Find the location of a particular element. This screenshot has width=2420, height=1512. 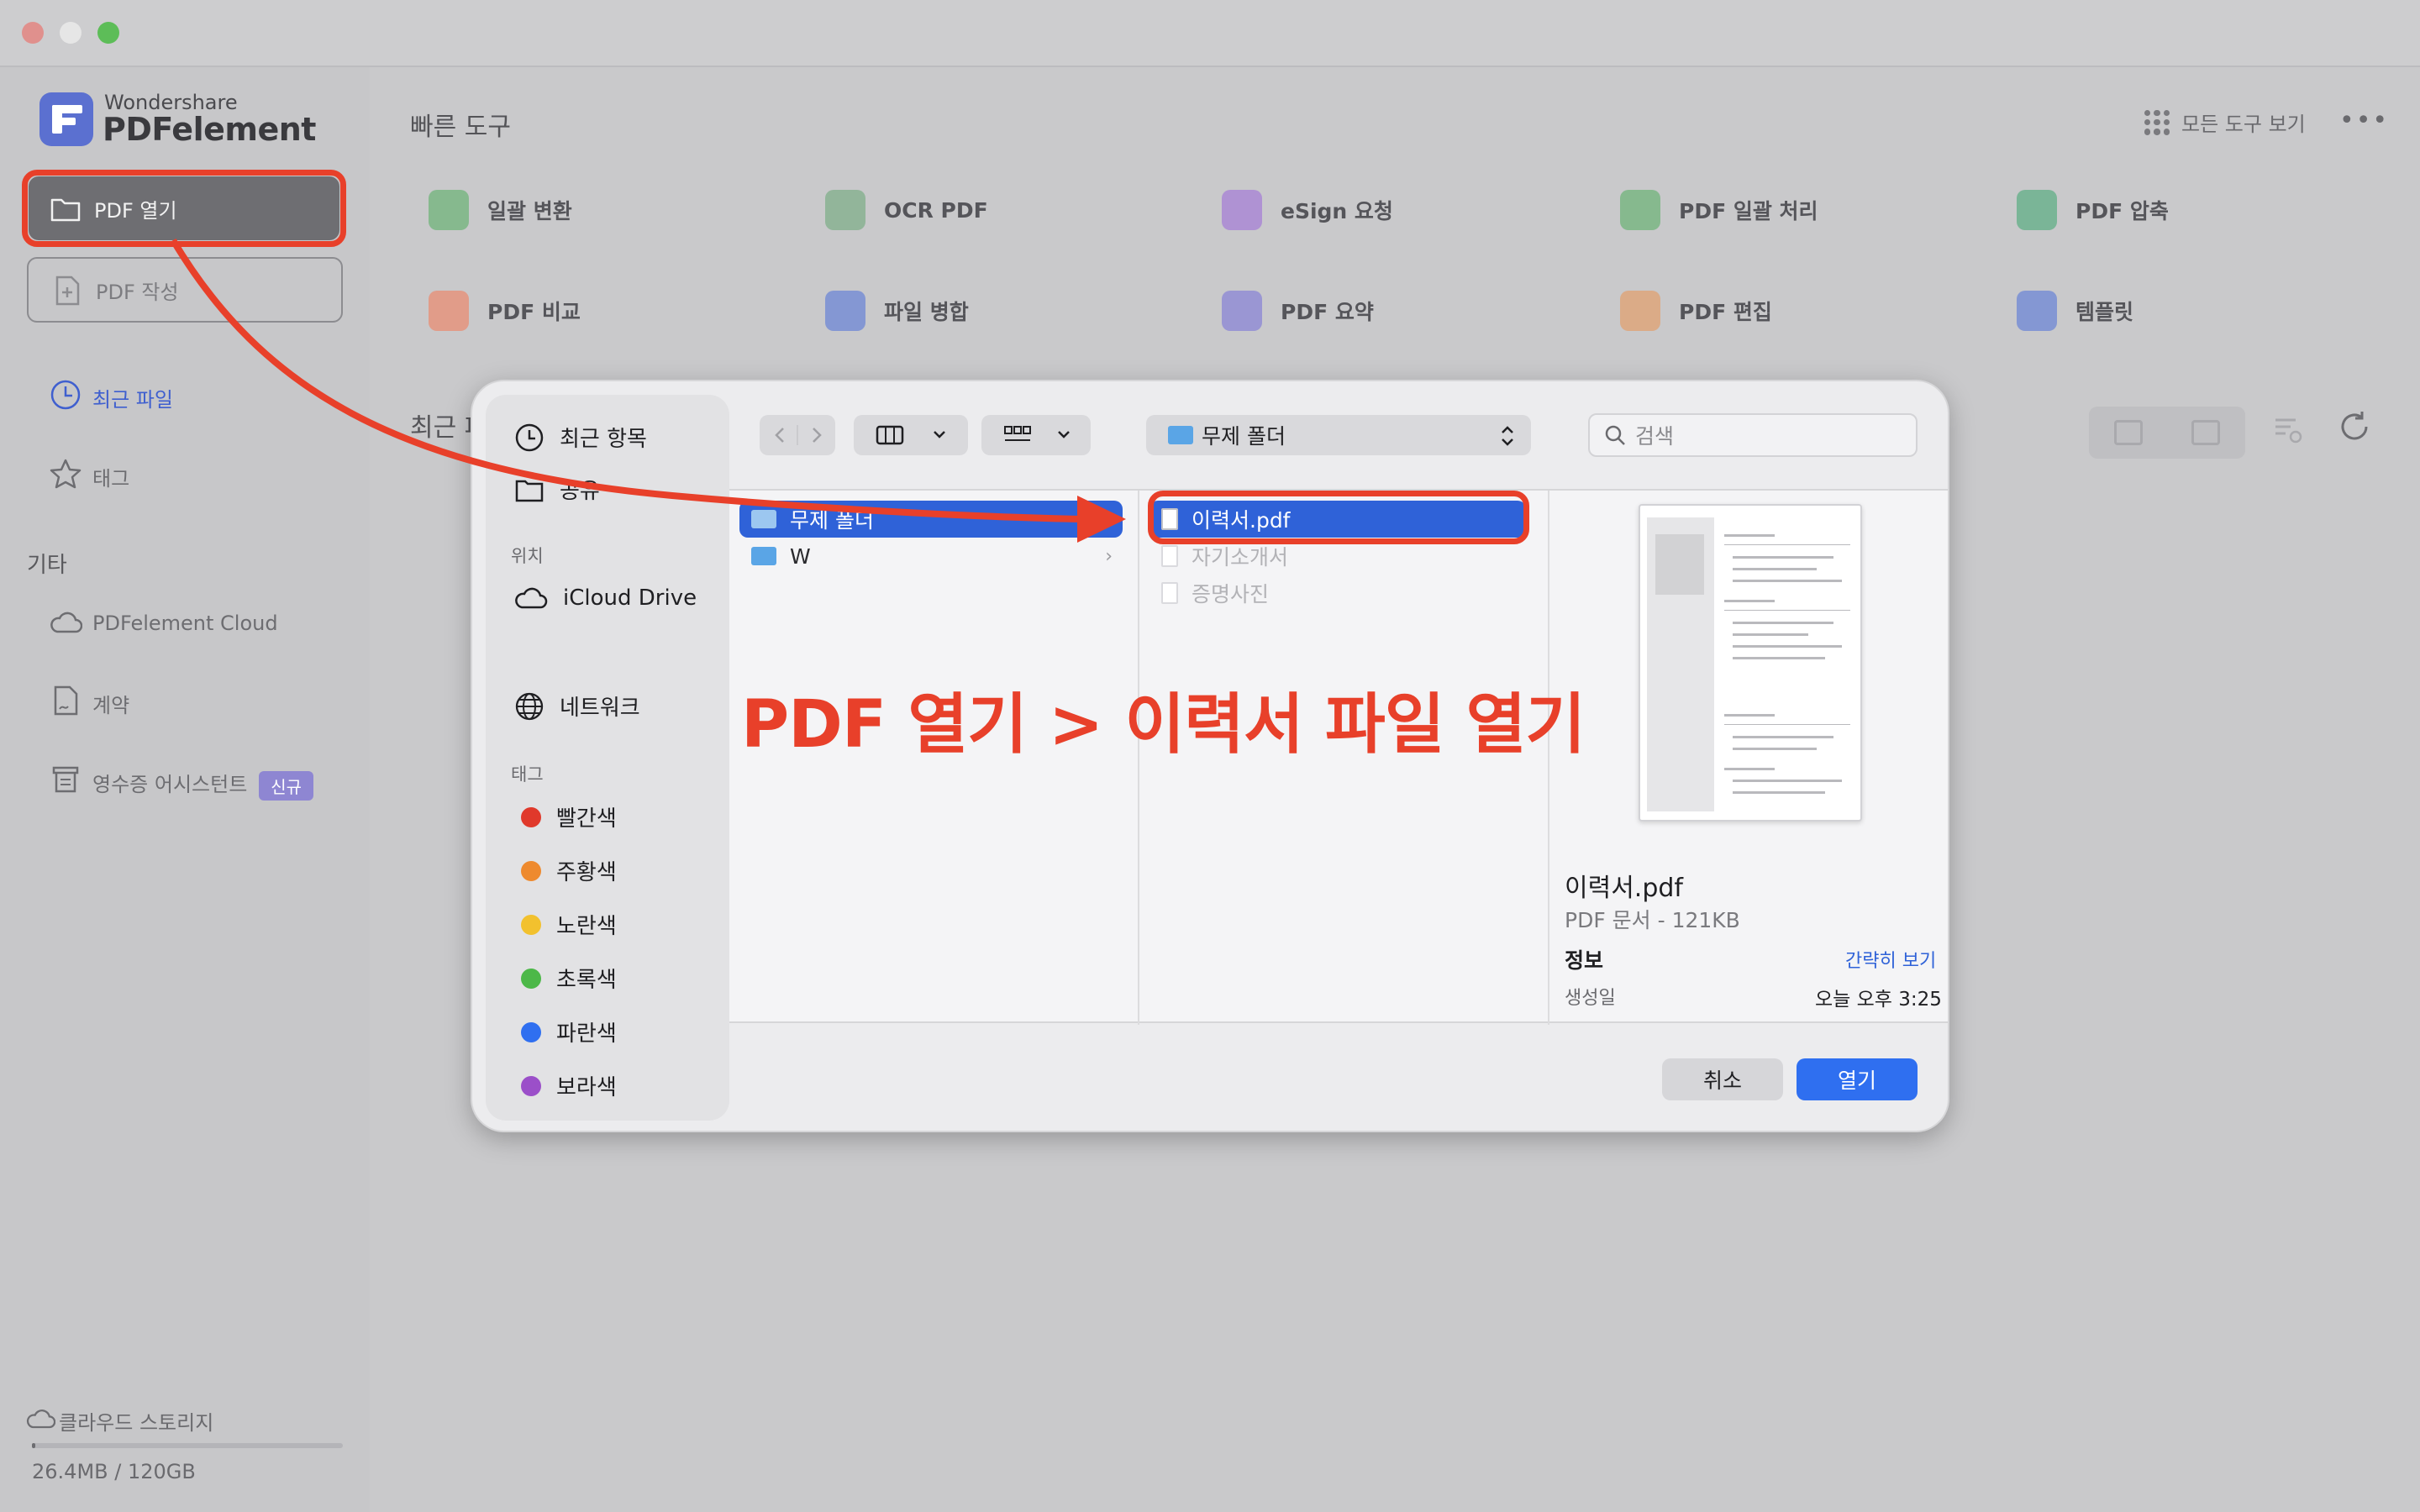

sidebar-item-tags: 태그 is located at coordinates (110, 476).